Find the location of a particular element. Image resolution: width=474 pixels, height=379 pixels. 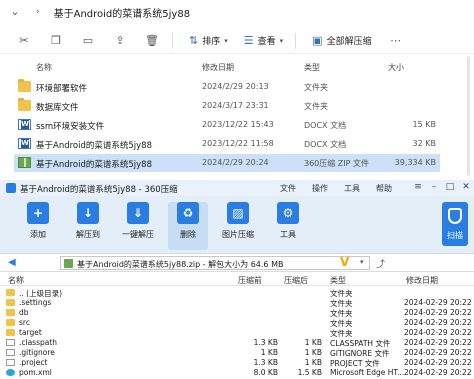

file-name: 环境部署软件 is located at coordinates (62, 89).